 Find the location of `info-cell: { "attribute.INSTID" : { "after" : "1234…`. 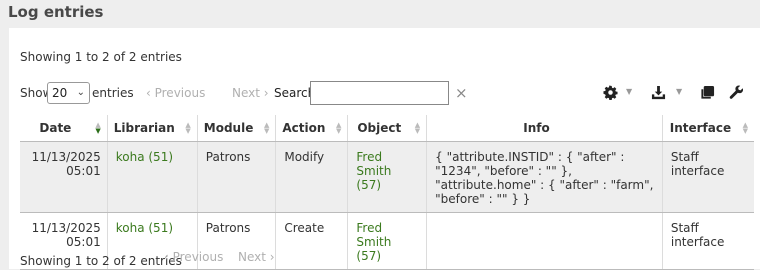

info-cell: { "attribute.INSTID" : { "after" : "1234… is located at coordinates (544, 177).